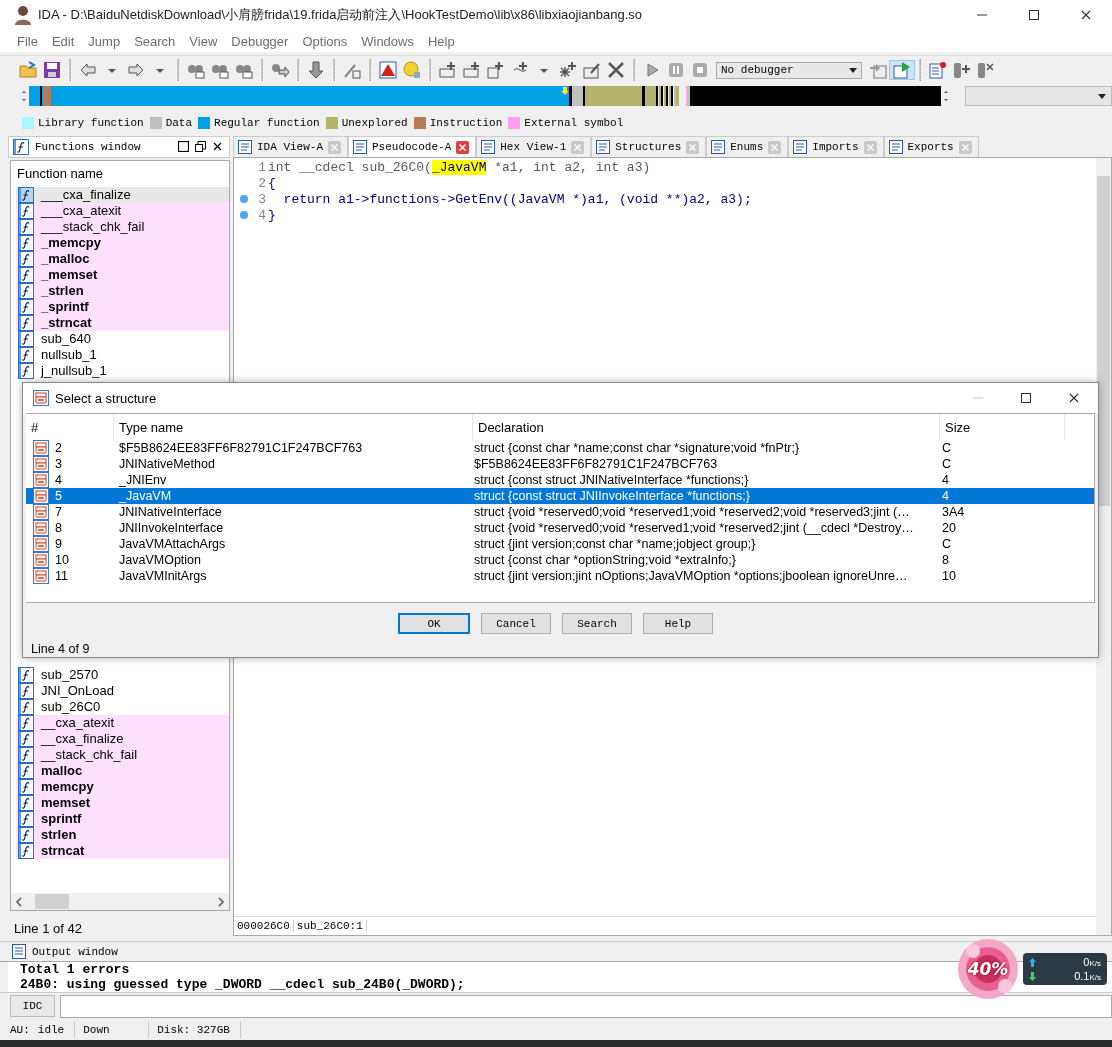  What do you see at coordinates (63, 41) in the screenshot?
I see `menu-item: Edit` at bounding box center [63, 41].